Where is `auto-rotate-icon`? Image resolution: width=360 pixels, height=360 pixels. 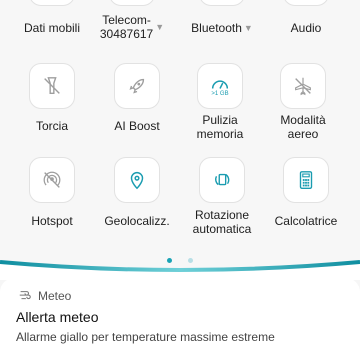 auto-rotate-icon is located at coordinates (222, 179).